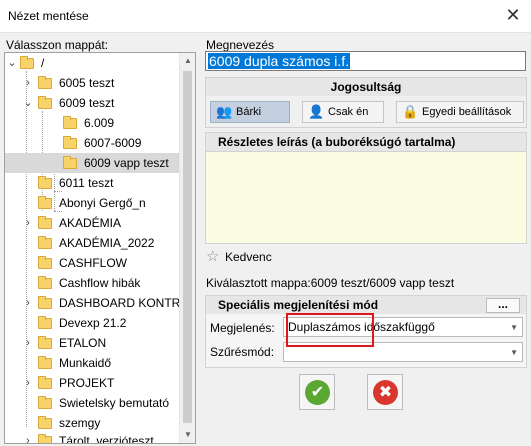 This screenshot has width=531, height=446. What do you see at coordinates (80, 423) in the screenshot?
I see `tree-item-label: szemgy` at bounding box center [80, 423].